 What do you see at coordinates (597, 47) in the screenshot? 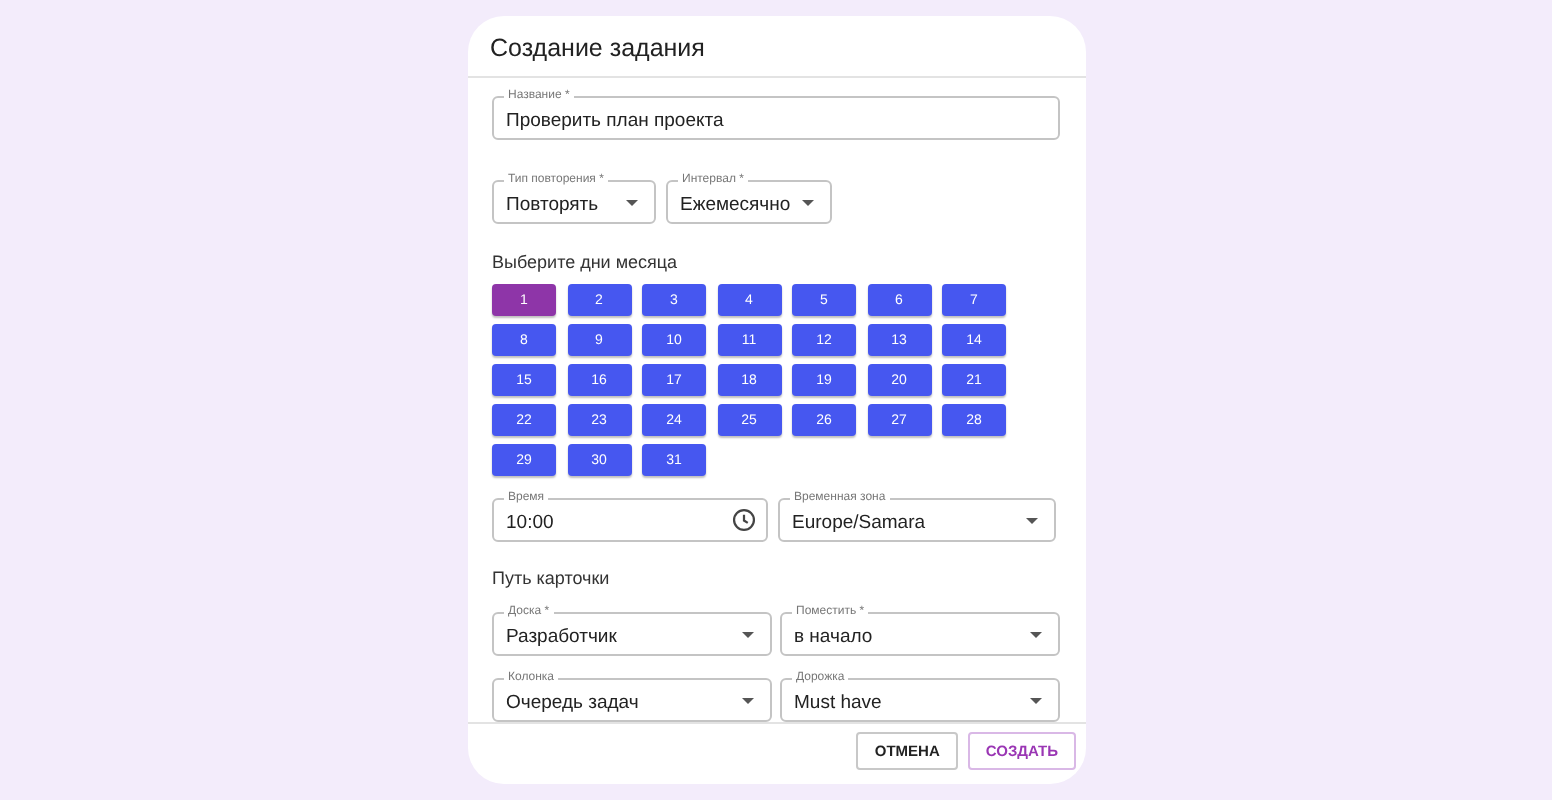
I see `dialog-title: Создание задания` at bounding box center [597, 47].